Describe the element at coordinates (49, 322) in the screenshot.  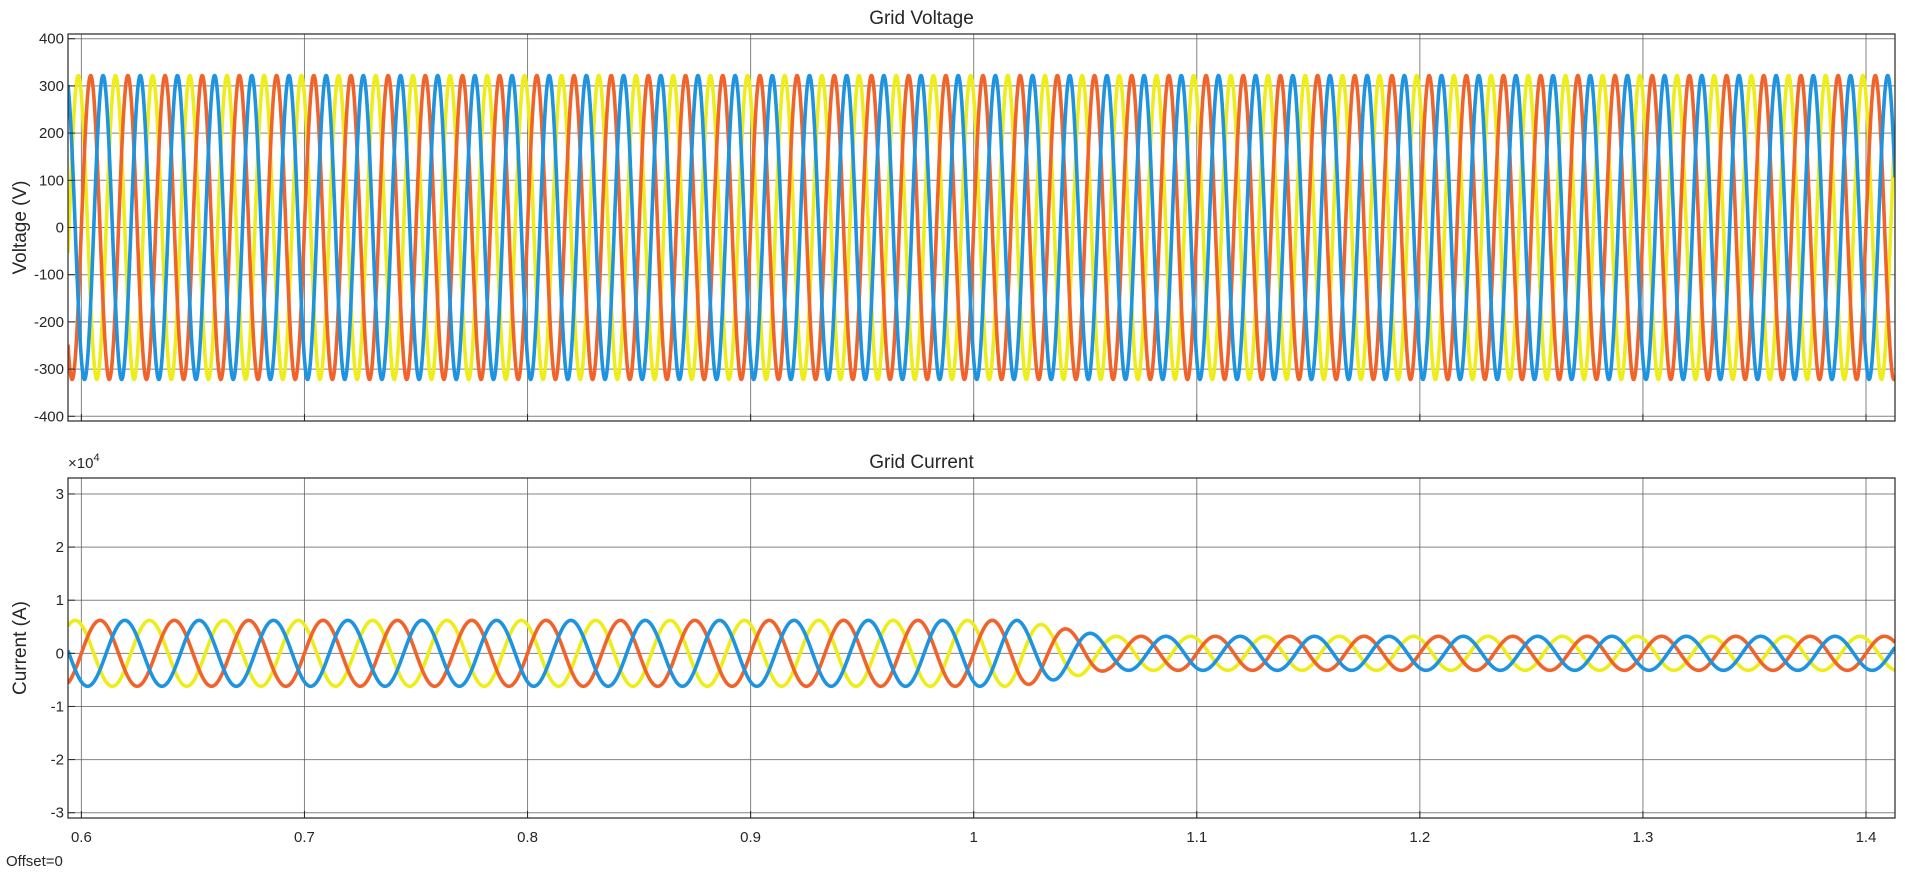
I see `y-tick-label: -200` at that location.